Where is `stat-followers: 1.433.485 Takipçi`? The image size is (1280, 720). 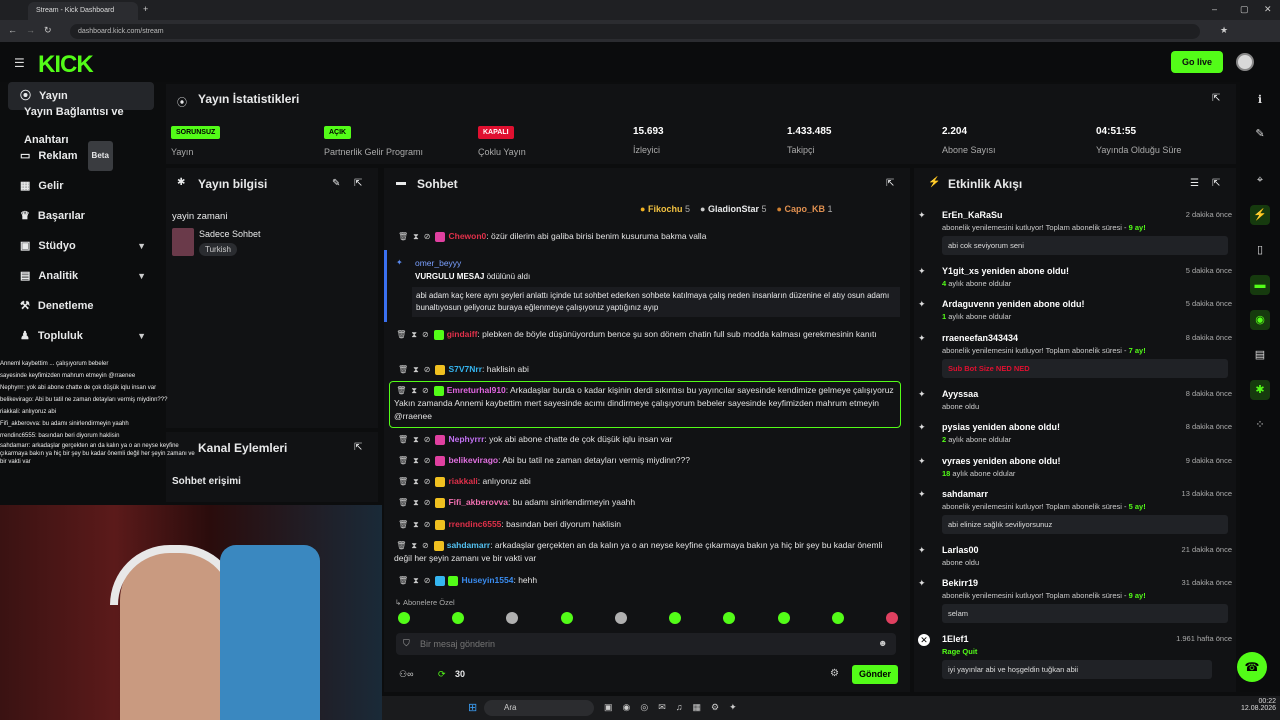 stat-followers: 1.433.485 Takipçi is located at coordinates (809, 140).